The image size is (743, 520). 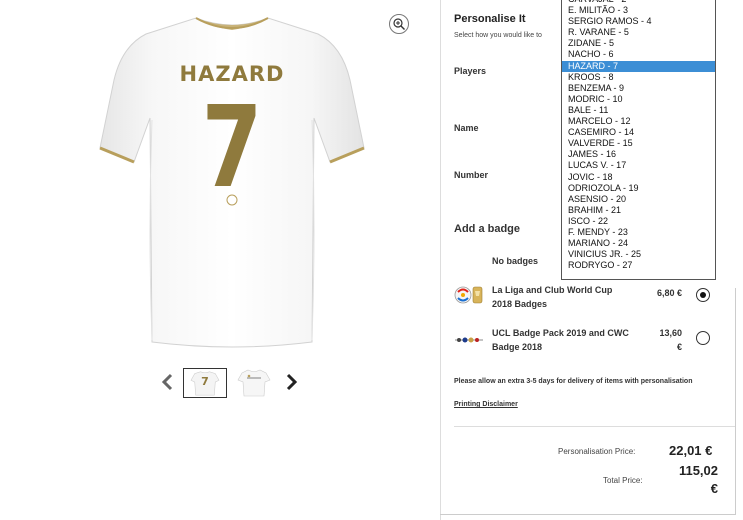 What do you see at coordinates (638, 243) in the screenshot?
I see `player-option: MARIANO - 24` at bounding box center [638, 243].